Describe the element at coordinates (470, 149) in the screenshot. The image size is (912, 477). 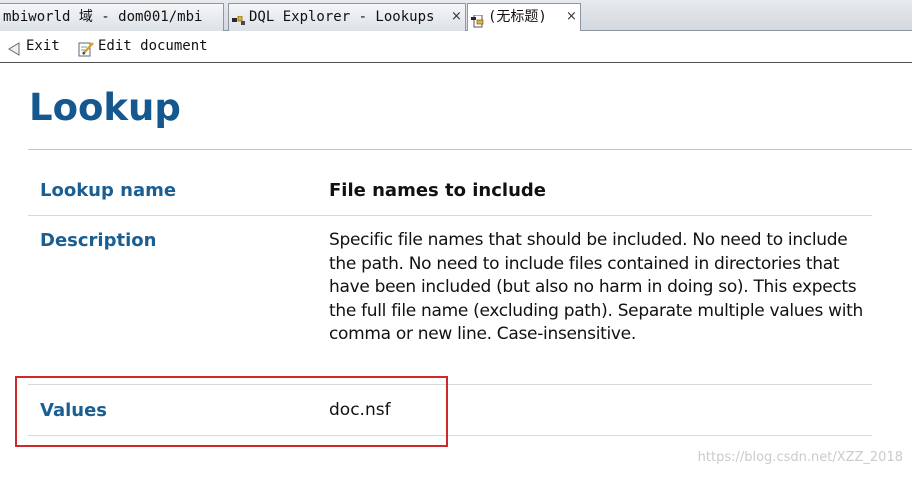
I see `title-divider` at that location.